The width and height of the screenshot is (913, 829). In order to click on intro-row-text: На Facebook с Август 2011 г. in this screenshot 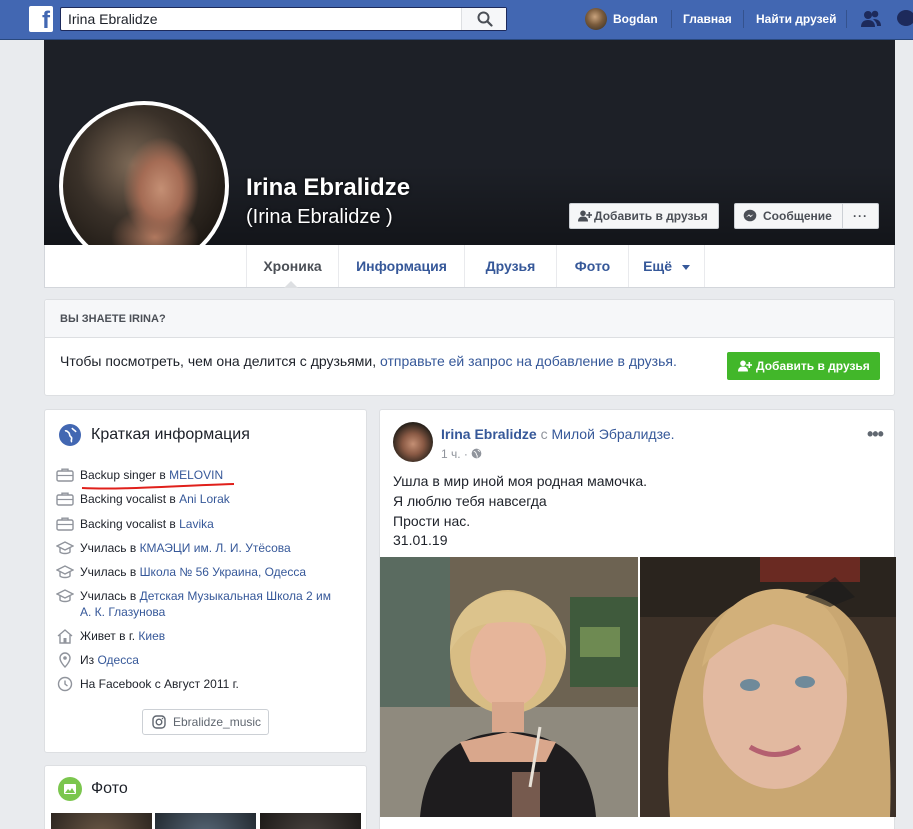, I will do `click(215, 684)`.